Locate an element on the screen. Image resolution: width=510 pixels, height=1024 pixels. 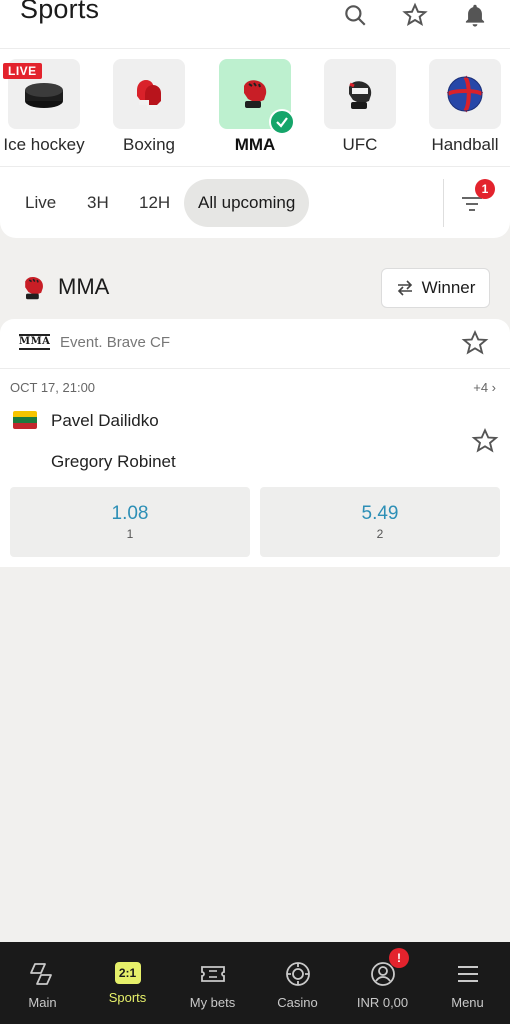
top-header: Sports is located at coordinates (255, 24).